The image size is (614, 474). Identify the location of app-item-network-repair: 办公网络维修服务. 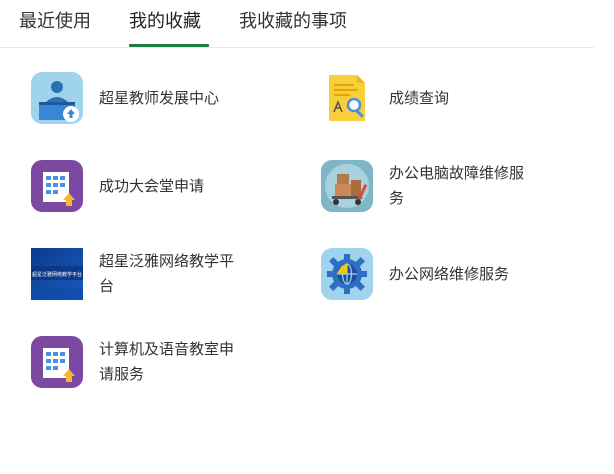
(441, 276).